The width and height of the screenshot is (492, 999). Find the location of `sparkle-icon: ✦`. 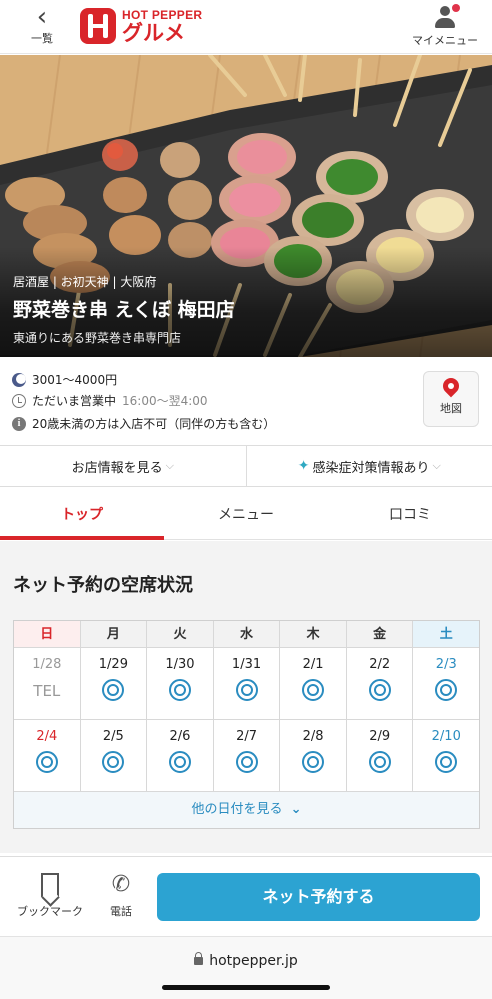

sparkle-icon: ✦ is located at coordinates (303, 466).